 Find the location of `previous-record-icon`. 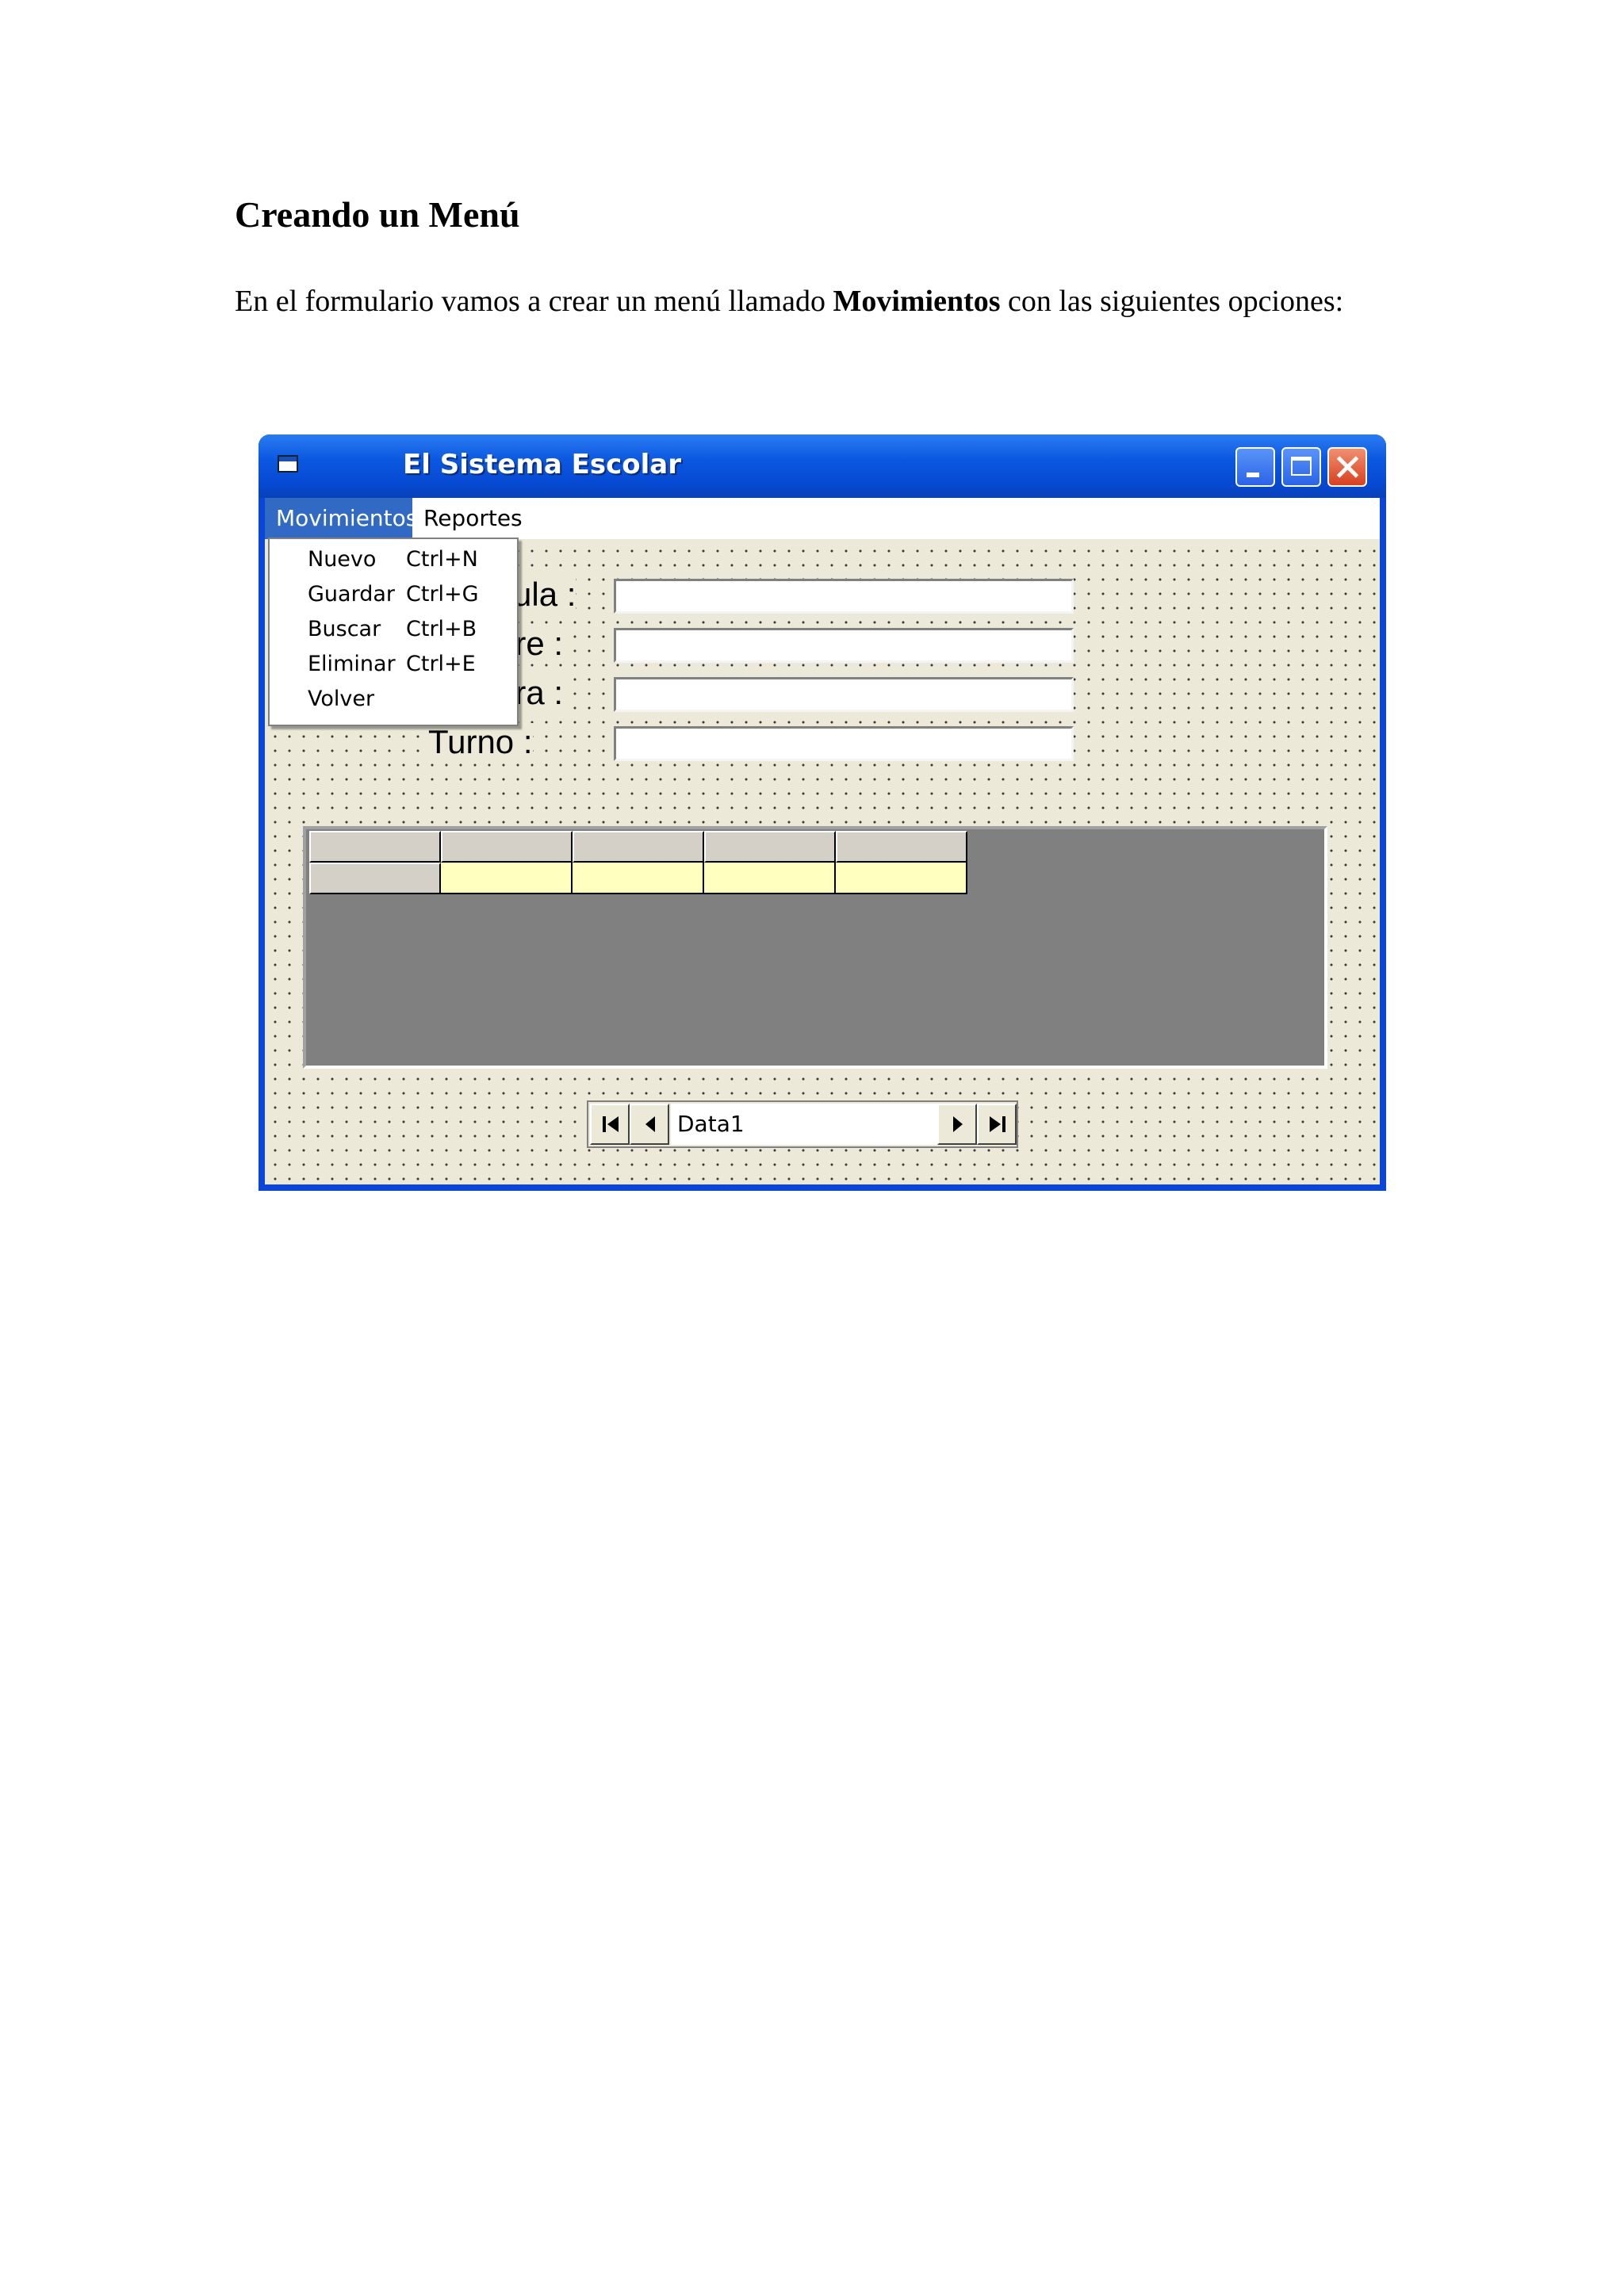

previous-record-icon is located at coordinates (649, 1125).